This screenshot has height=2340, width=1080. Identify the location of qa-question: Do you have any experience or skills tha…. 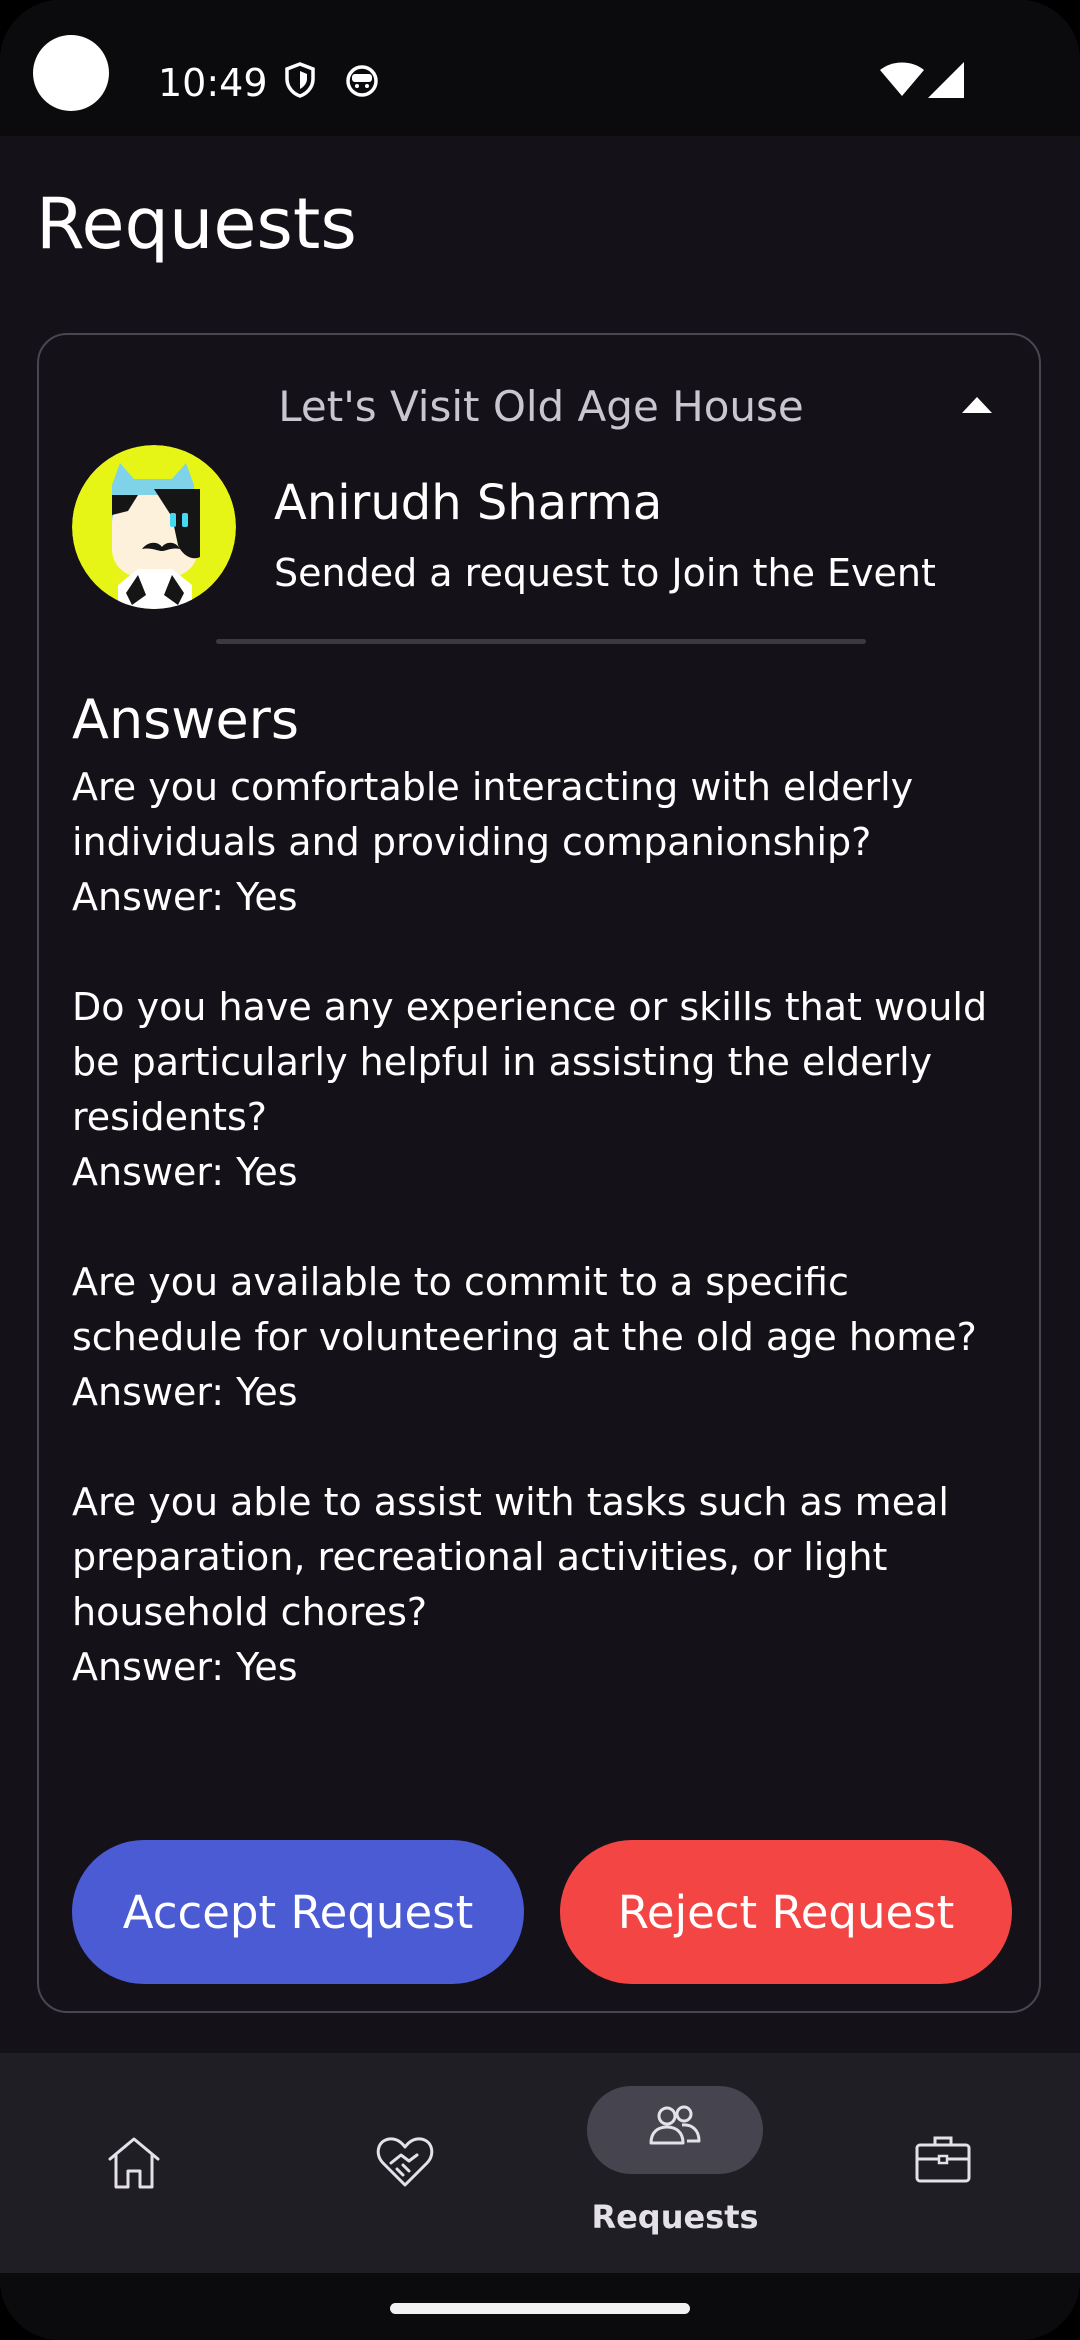
(530, 1062).